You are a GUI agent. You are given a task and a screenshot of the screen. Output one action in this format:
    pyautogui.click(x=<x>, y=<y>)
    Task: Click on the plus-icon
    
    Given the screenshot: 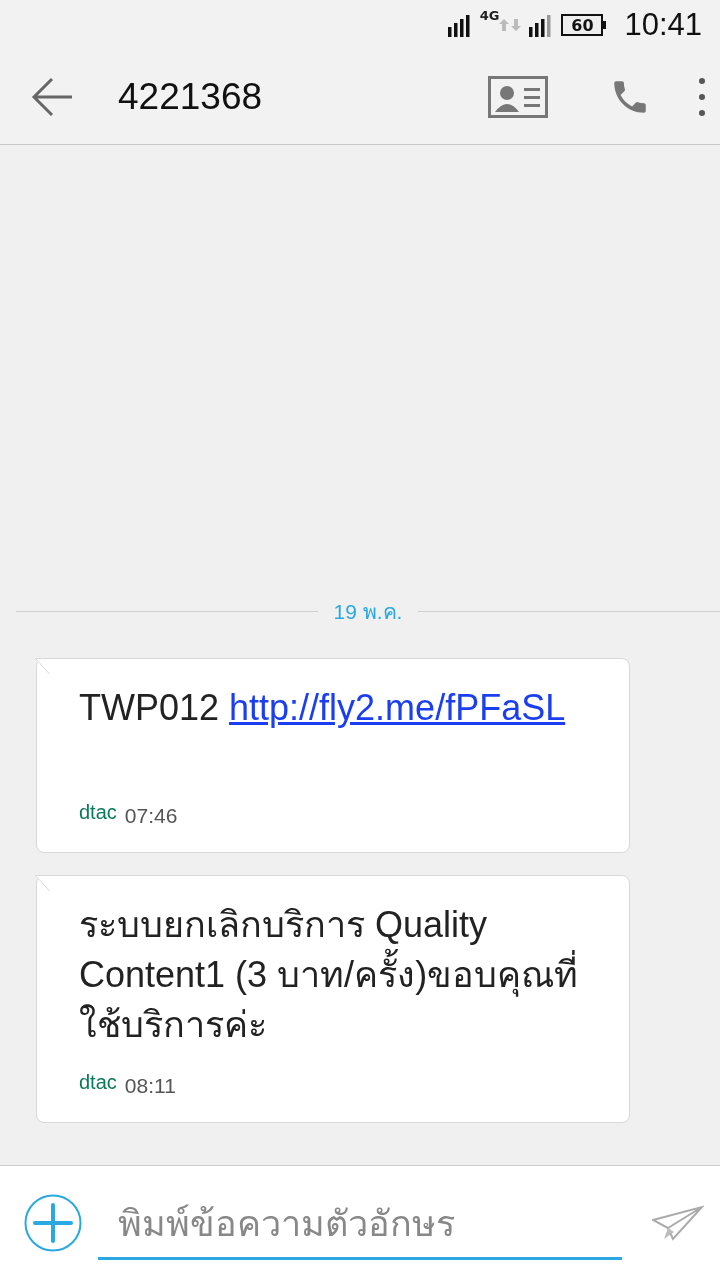 What is the action you would take?
    pyautogui.click(x=53, y=1223)
    